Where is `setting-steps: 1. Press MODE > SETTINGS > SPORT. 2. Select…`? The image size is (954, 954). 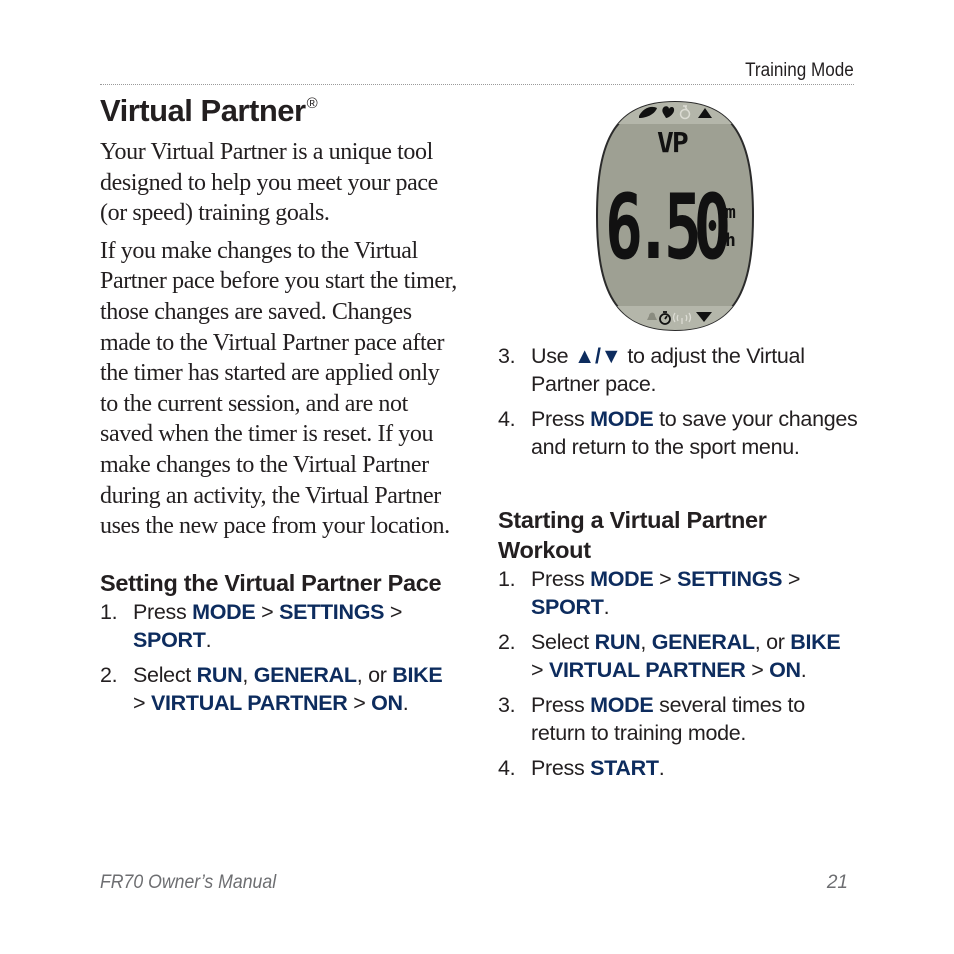 setting-steps: 1. Press MODE > SETTINGS > SPORT. 2. Select… is located at coordinates (280, 657).